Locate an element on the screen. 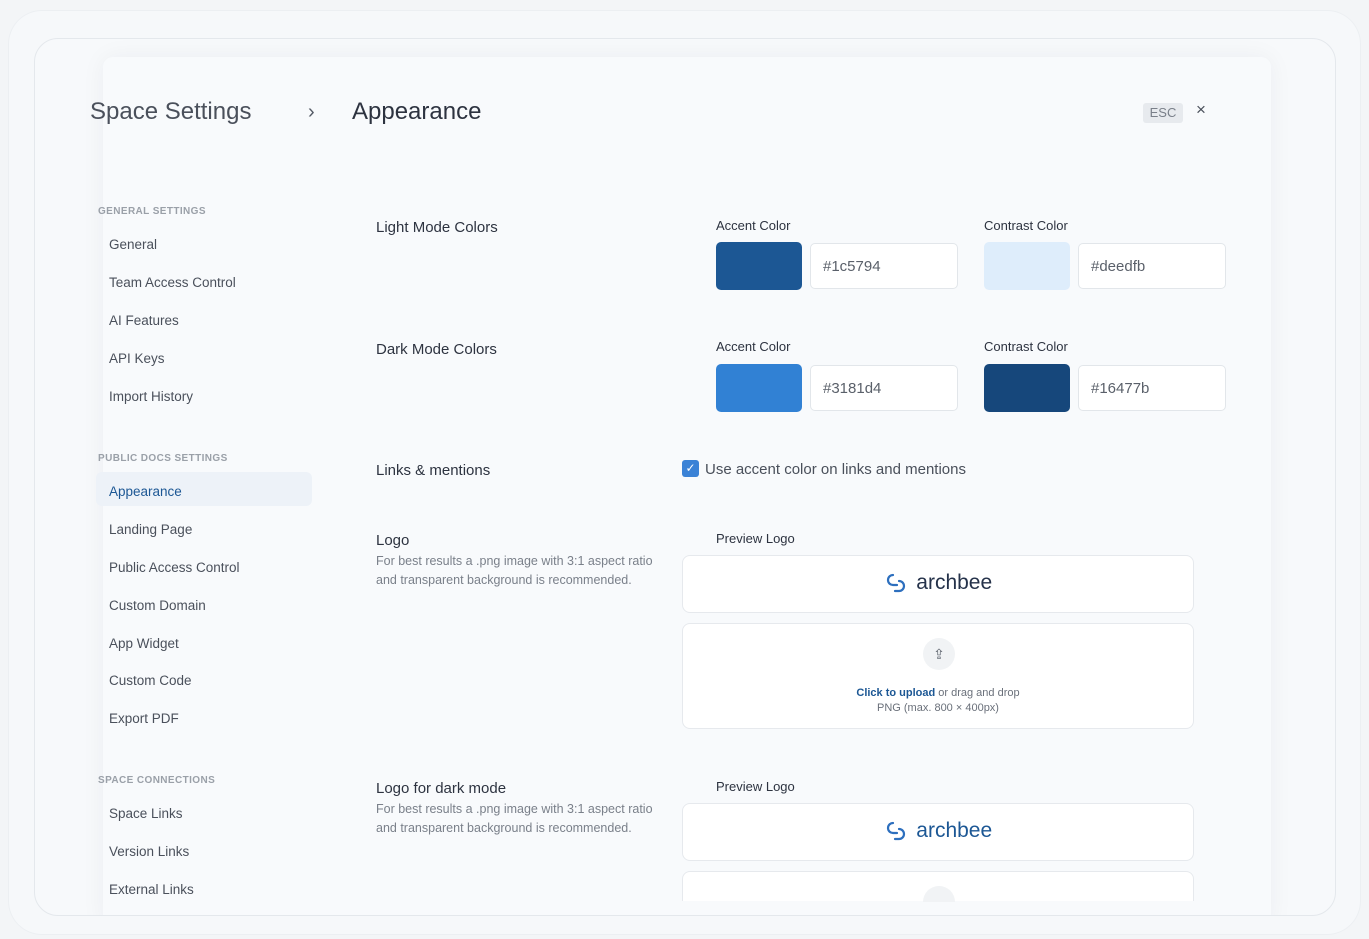 The height and width of the screenshot is (939, 1369). page-title: Space Settings is located at coordinates (170, 112).